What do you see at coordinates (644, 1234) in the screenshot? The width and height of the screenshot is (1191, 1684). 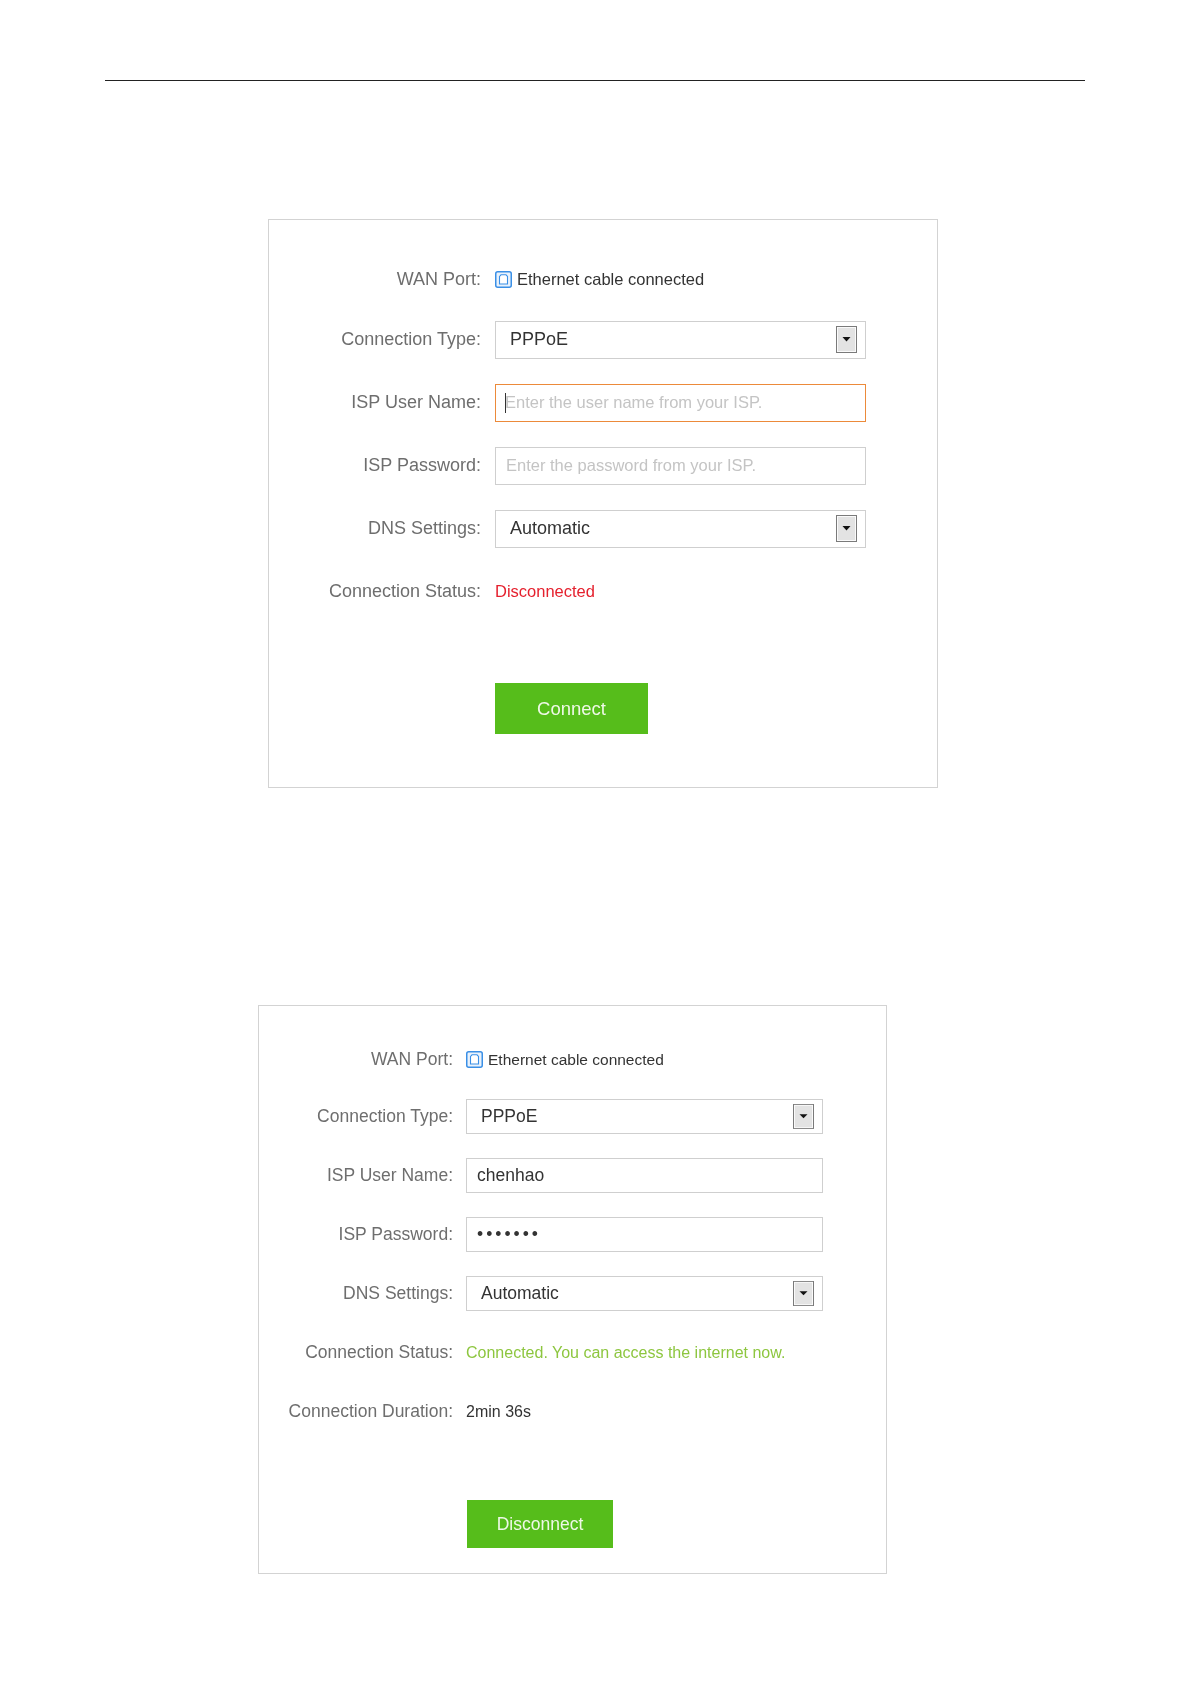 I see `password-field: •••••••` at bounding box center [644, 1234].